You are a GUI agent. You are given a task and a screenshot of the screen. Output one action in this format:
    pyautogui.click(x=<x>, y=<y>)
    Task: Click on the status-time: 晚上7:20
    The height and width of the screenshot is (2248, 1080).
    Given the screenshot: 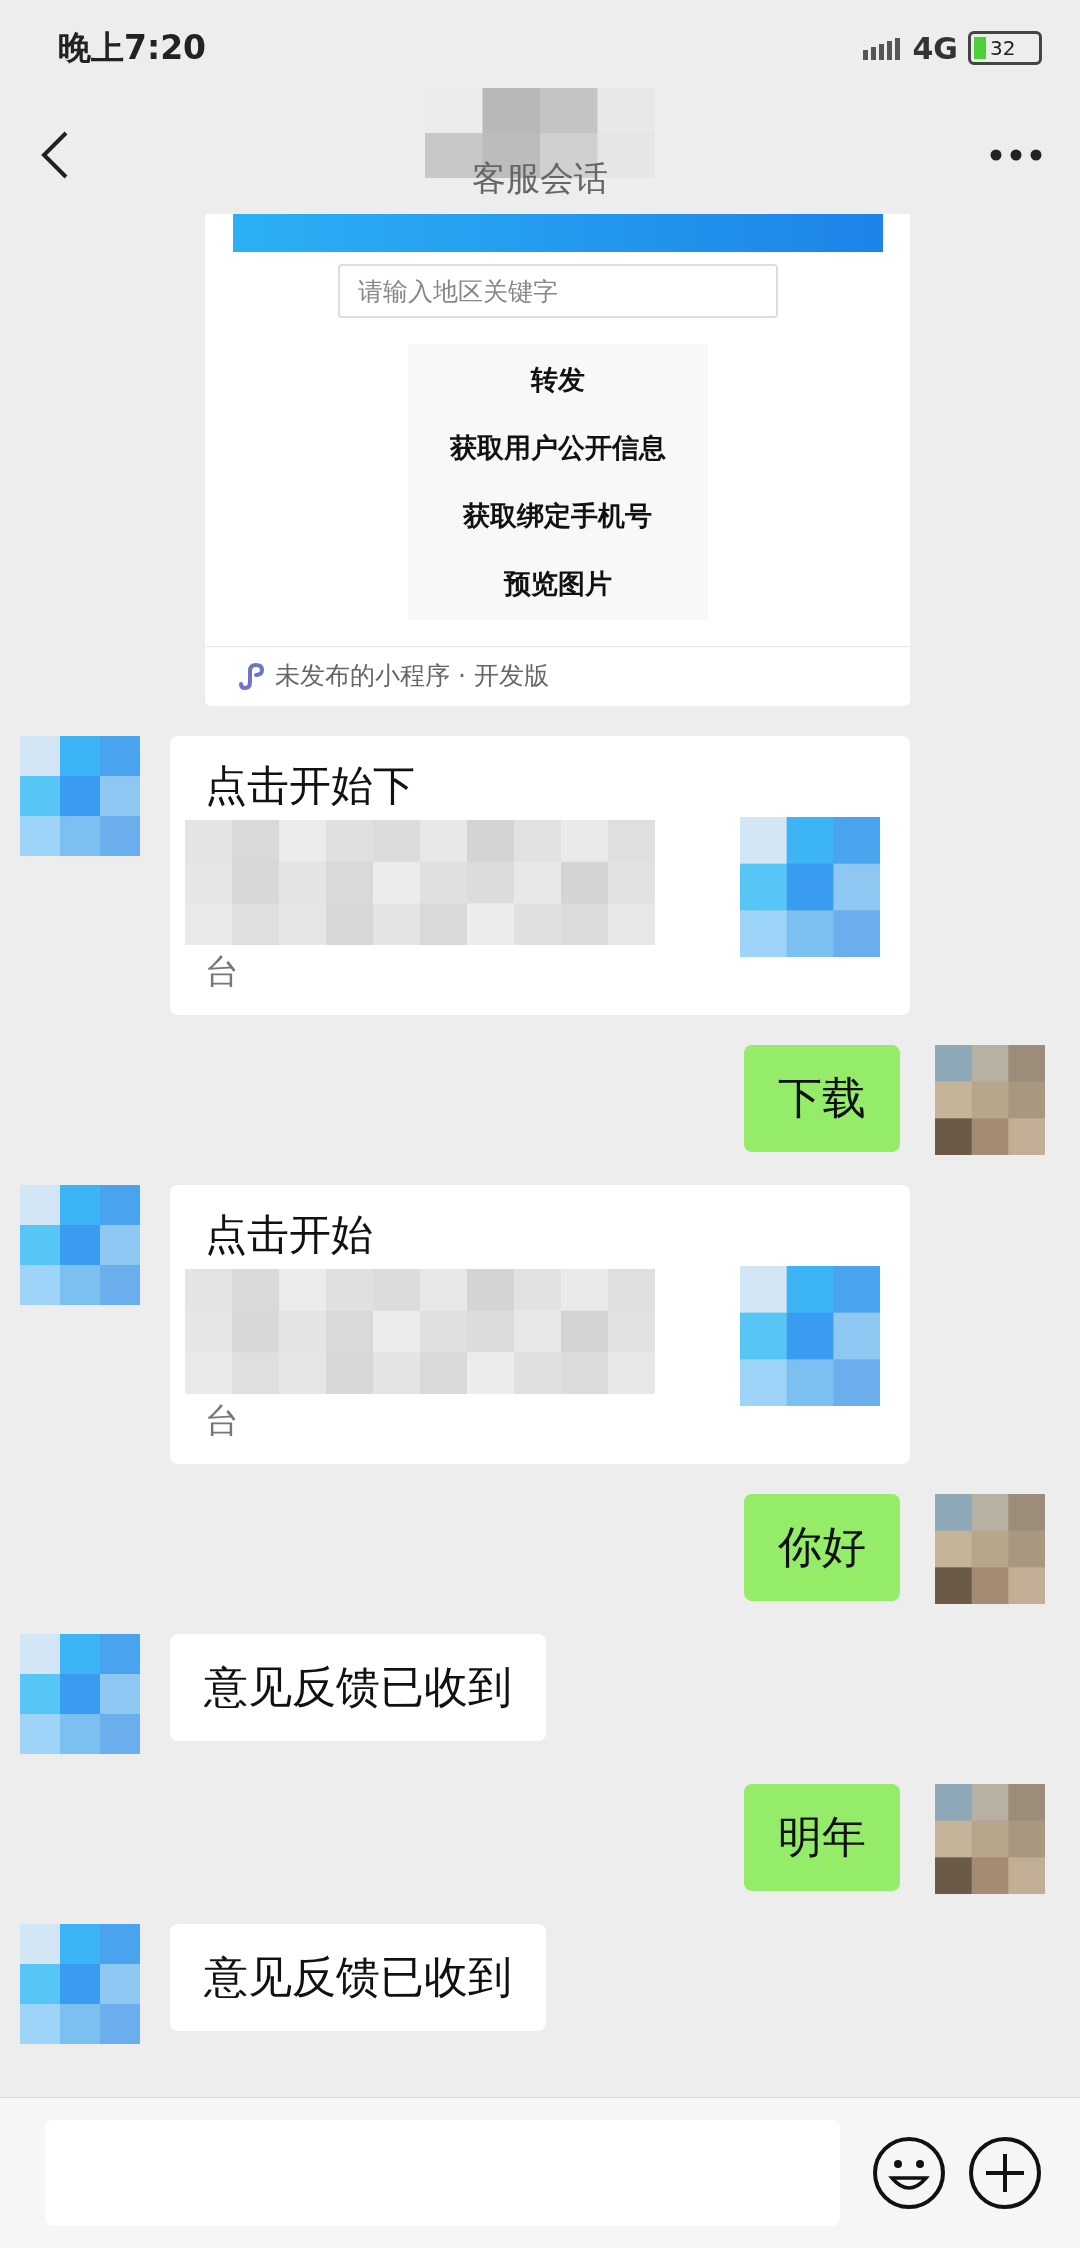 What is the action you would take?
    pyautogui.click(x=132, y=47)
    